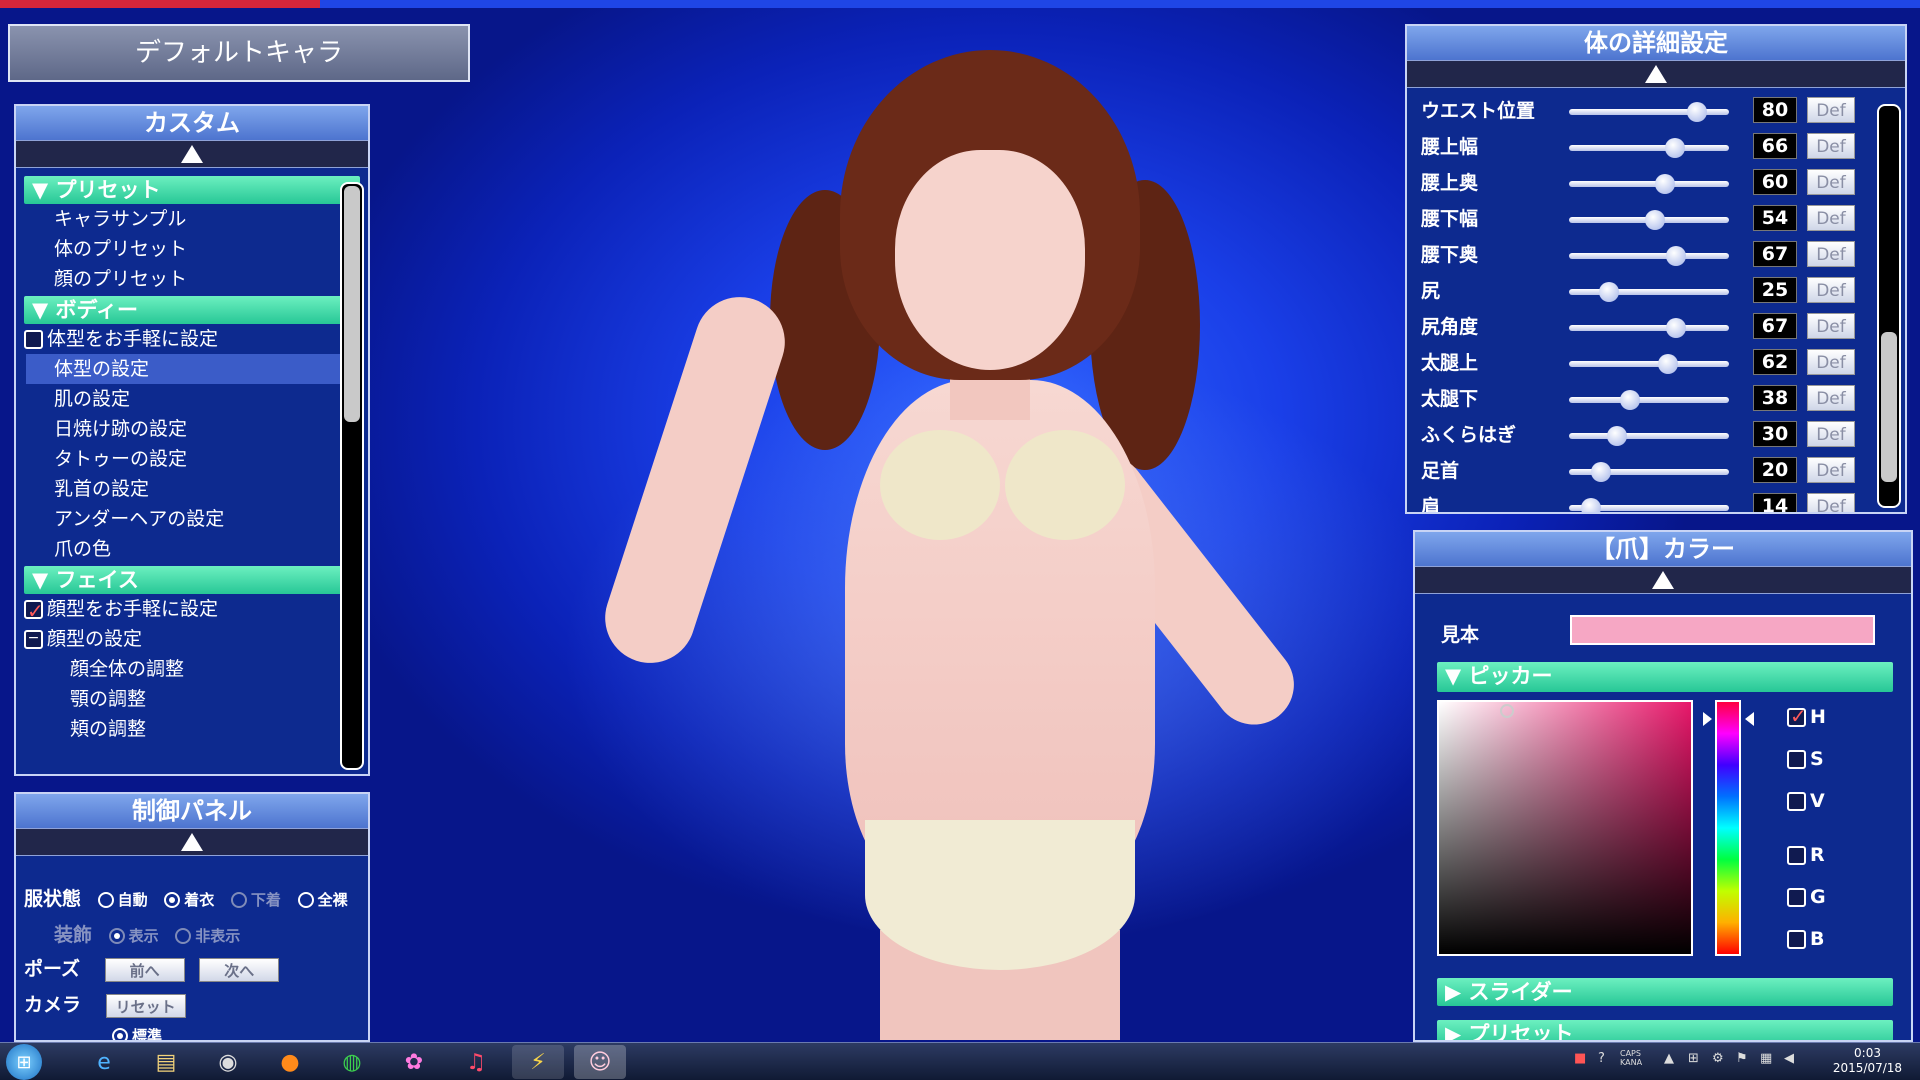 The width and height of the screenshot is (1920, 1080). I want to click on folder-icon: ▤, so click(166, 1062).